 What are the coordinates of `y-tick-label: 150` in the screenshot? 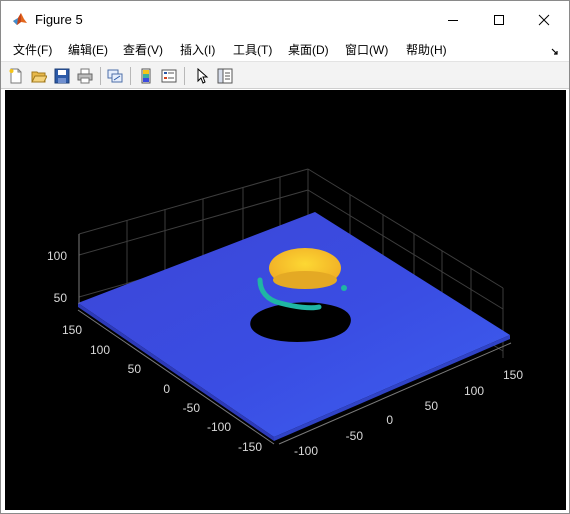 It's located at (72, 330).